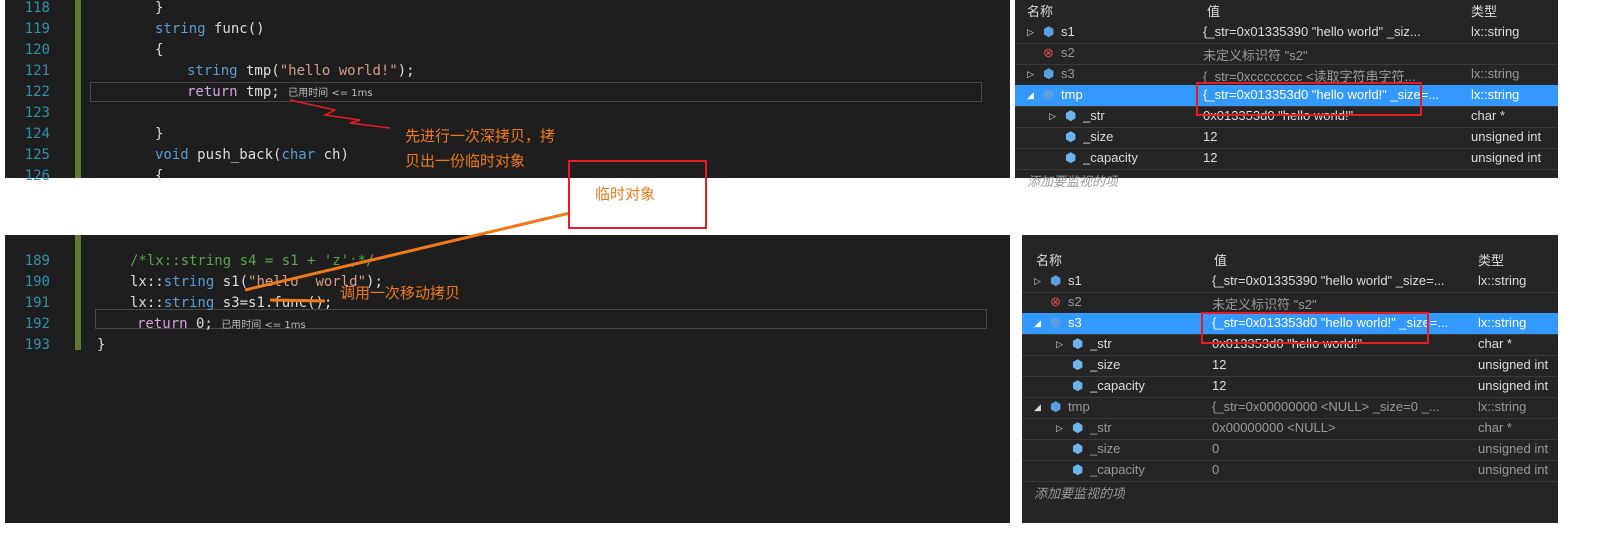  Describe the element at coordinates (480, 136) in the screenshot. I see `deep-copy-note: 先进行一次深拷贝，拷` at that location.